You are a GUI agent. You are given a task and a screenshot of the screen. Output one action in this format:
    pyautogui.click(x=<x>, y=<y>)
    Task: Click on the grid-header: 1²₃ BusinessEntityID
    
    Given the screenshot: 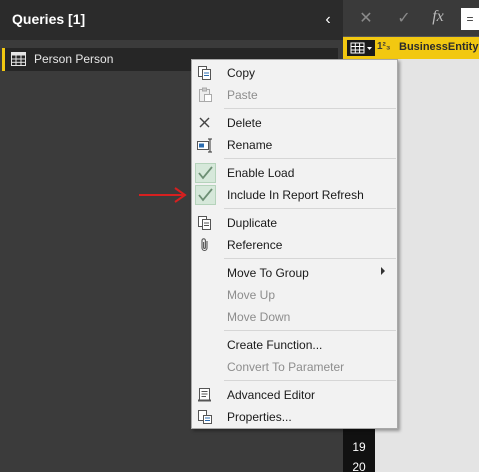 What is the action you would take?
    pyautogui.click(x=411, y=48)
    